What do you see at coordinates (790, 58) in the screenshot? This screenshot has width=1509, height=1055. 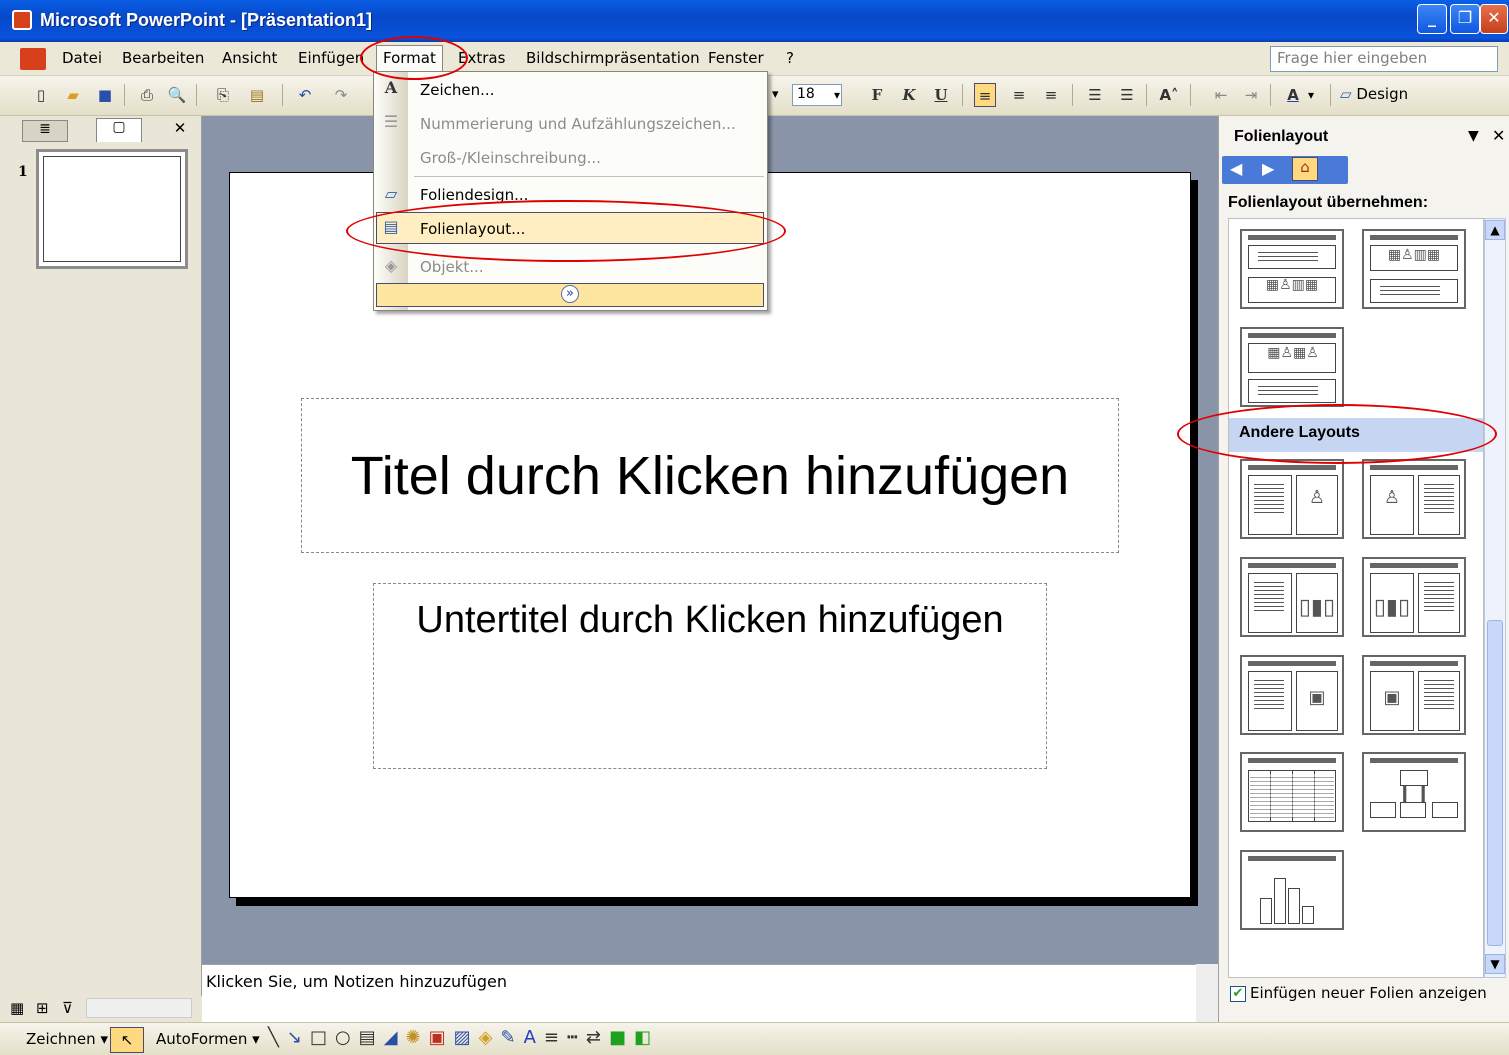 I see `menu-help: ?` at bounding box center [790, 58].